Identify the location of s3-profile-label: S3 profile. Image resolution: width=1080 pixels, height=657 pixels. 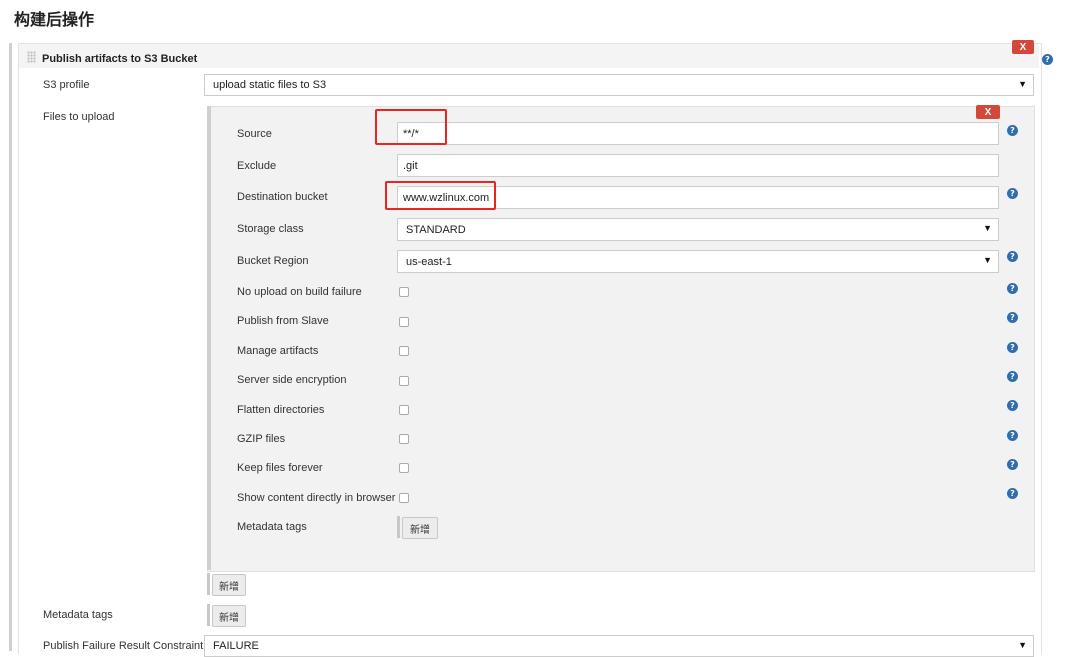
(66, 85).